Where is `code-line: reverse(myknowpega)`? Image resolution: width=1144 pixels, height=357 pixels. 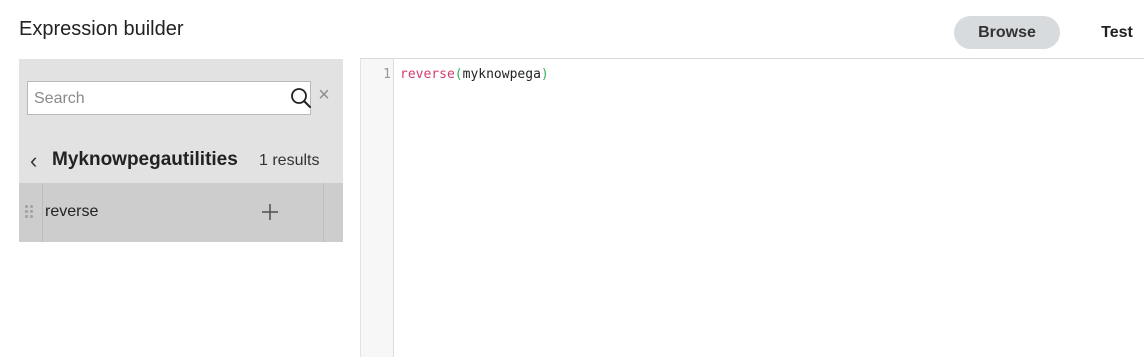
code-line: reverse(myknowpega) is located at coordinates (474, 74).